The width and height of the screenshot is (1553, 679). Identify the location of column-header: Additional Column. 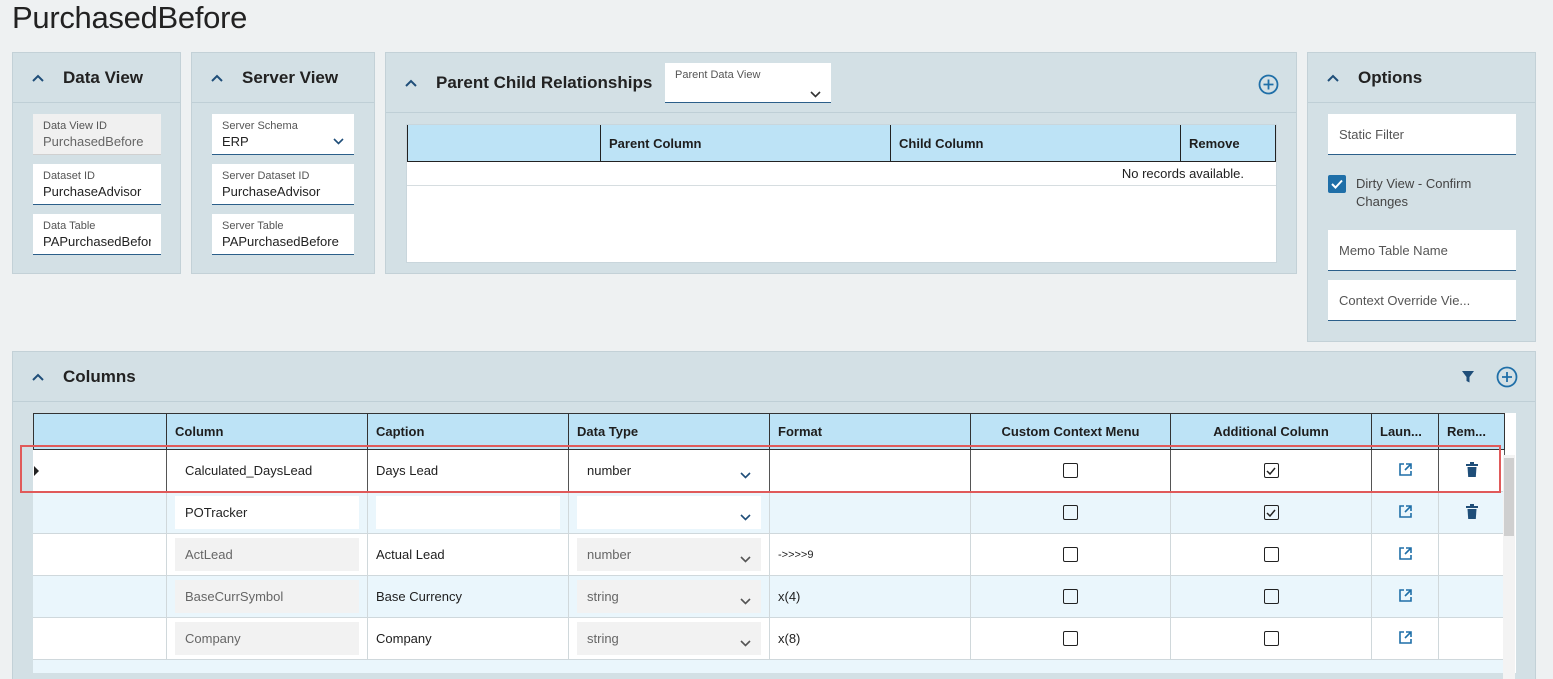
(1271, 431).